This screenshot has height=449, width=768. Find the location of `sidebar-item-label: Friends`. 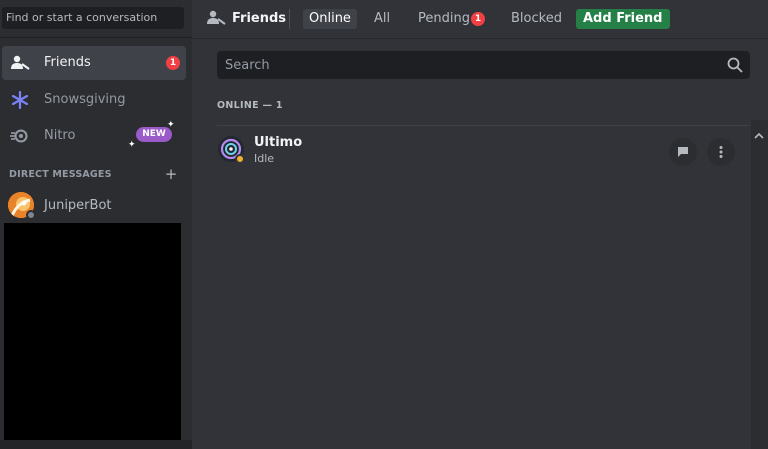

sidebar-item-label: Friends is located at coordinates (67, 62).